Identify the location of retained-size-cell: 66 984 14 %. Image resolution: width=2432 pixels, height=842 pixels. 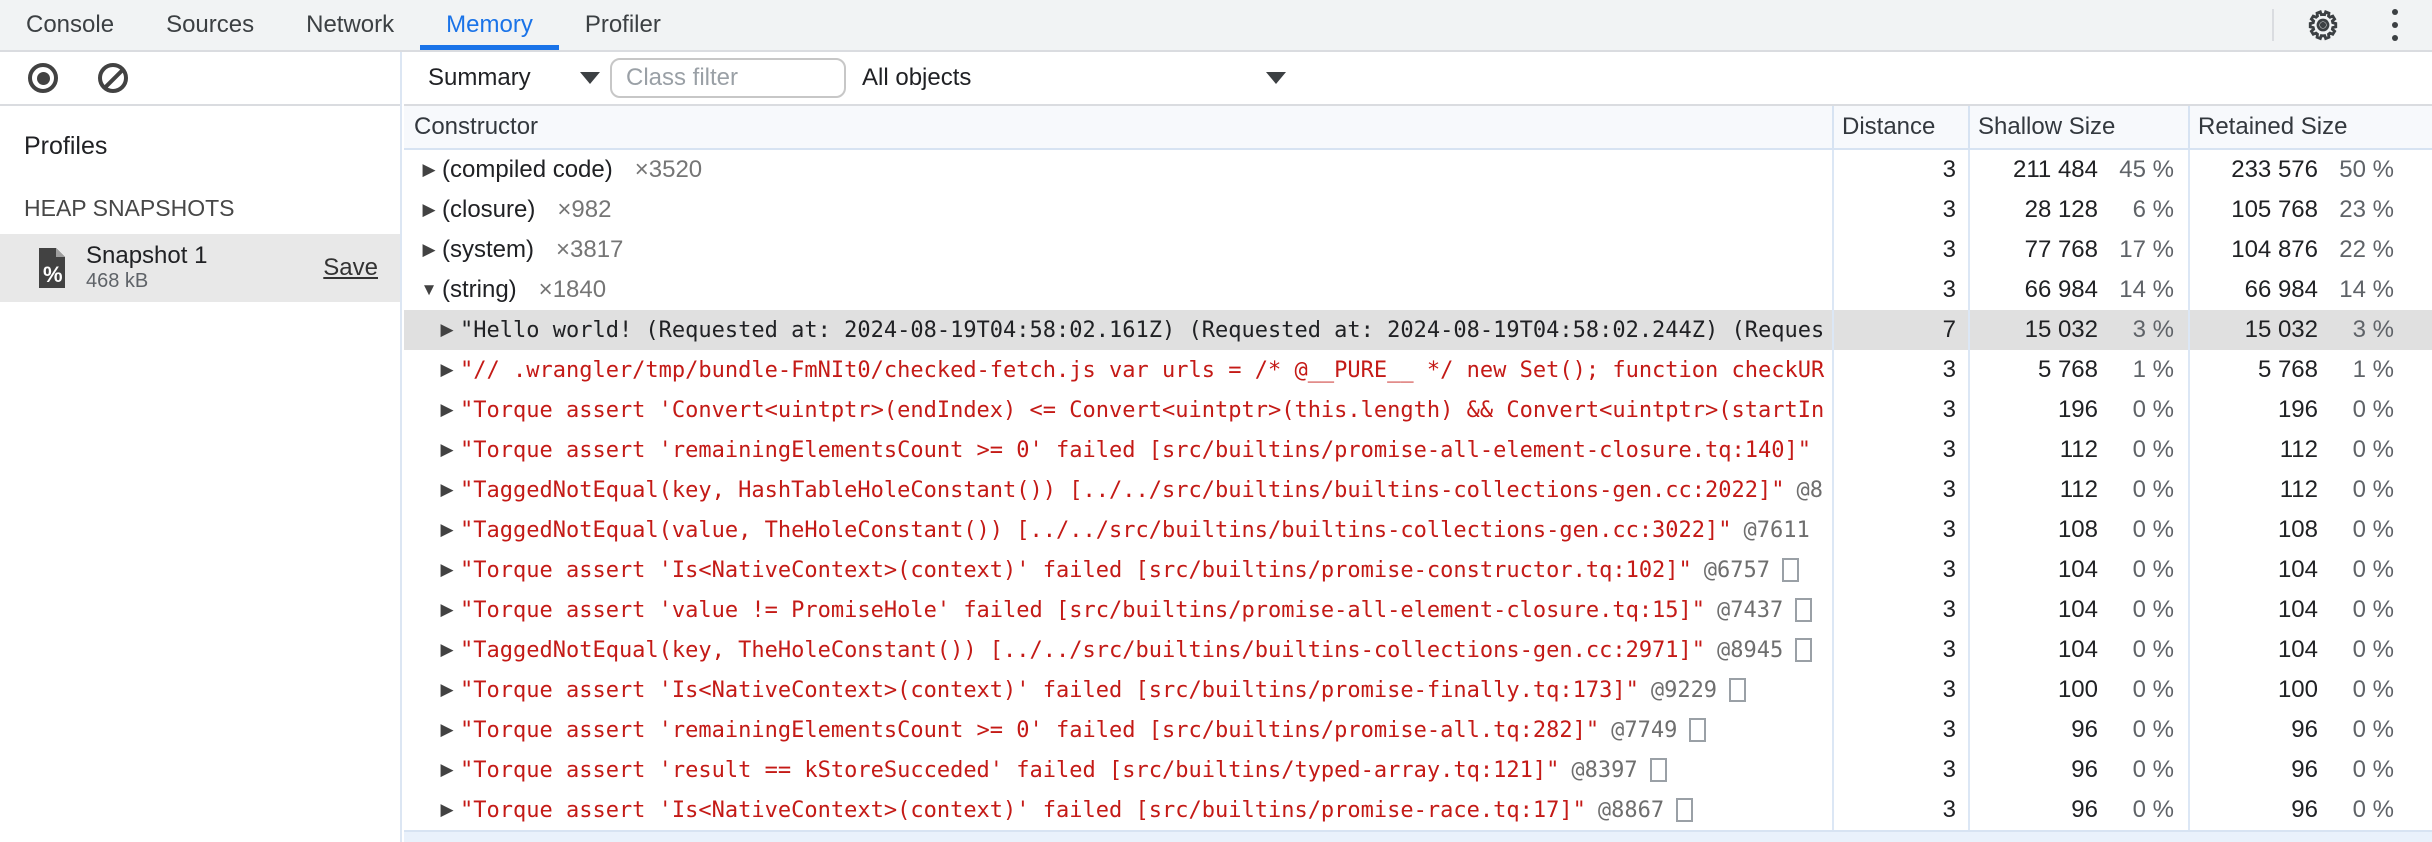
(2310, 290).